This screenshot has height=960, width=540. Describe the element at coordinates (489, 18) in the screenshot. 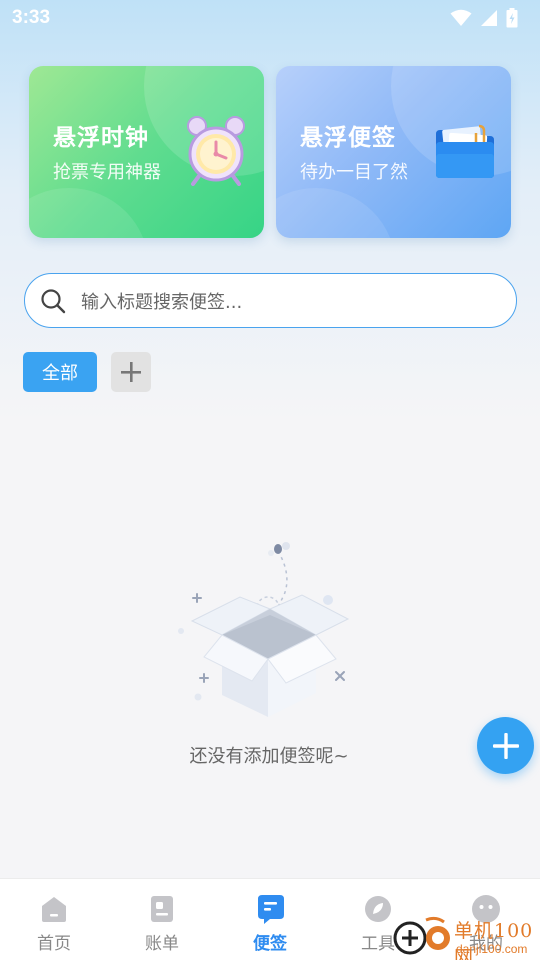

I see `signal-icon` at that location.